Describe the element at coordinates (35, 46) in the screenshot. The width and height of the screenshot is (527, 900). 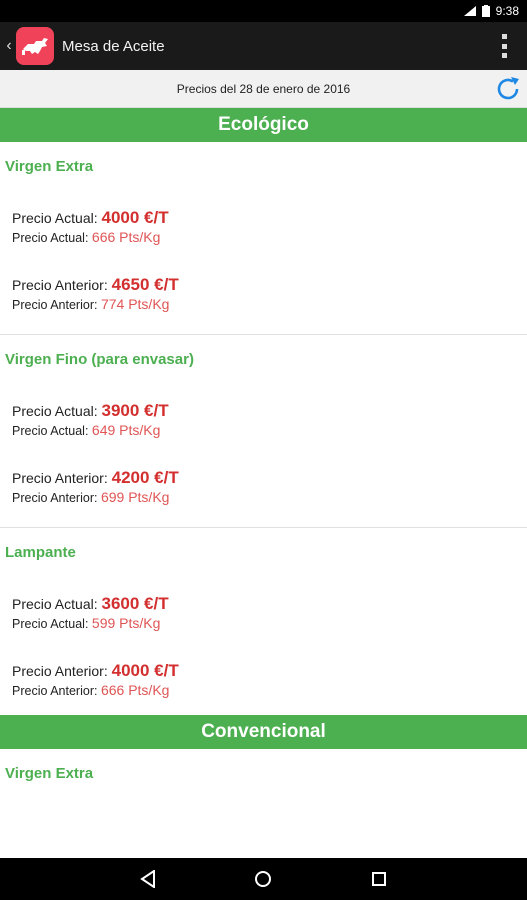
I see `app-logo-icon` at that location.